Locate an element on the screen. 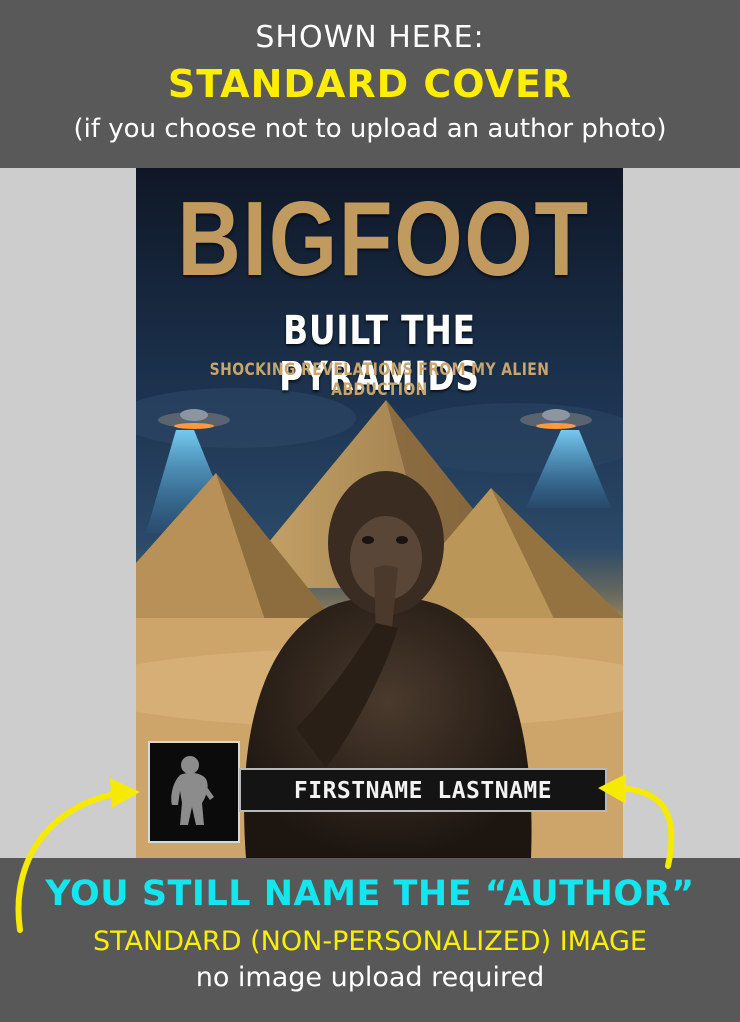 The image size is (740, 1022). bigfoot-silhouette-icon is located at coordinates (192, 790).